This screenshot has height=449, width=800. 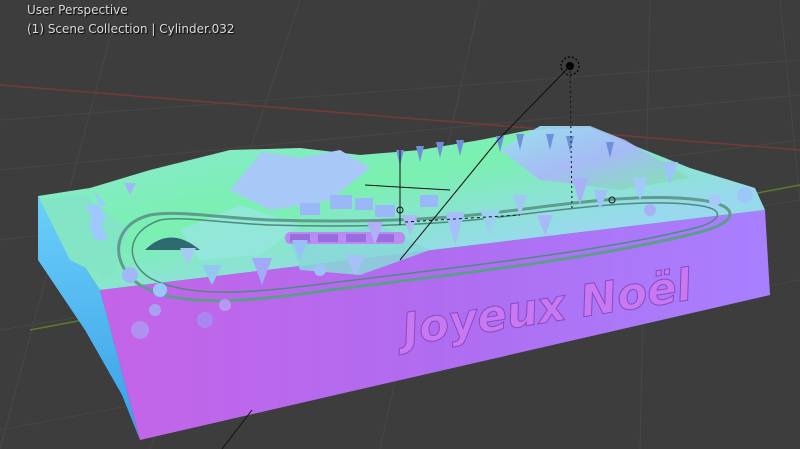 What do you see at coordinates (131, 29) in the screenshot?
I see `collection-label: (1) Scene Collection | Cylinder.032` at bounding box center [131, 29].